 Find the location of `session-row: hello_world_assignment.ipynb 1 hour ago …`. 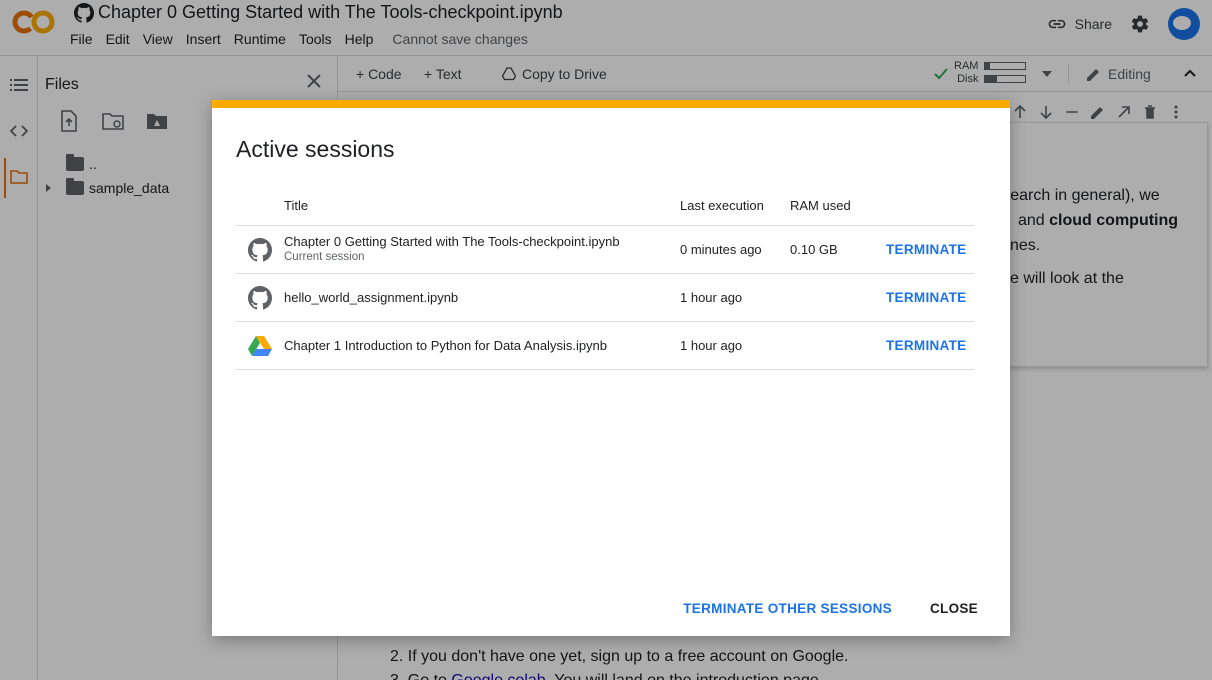

session-row: hello_world_assignment.ipynb 1 hour ago … is located at coordinates (605, 298).